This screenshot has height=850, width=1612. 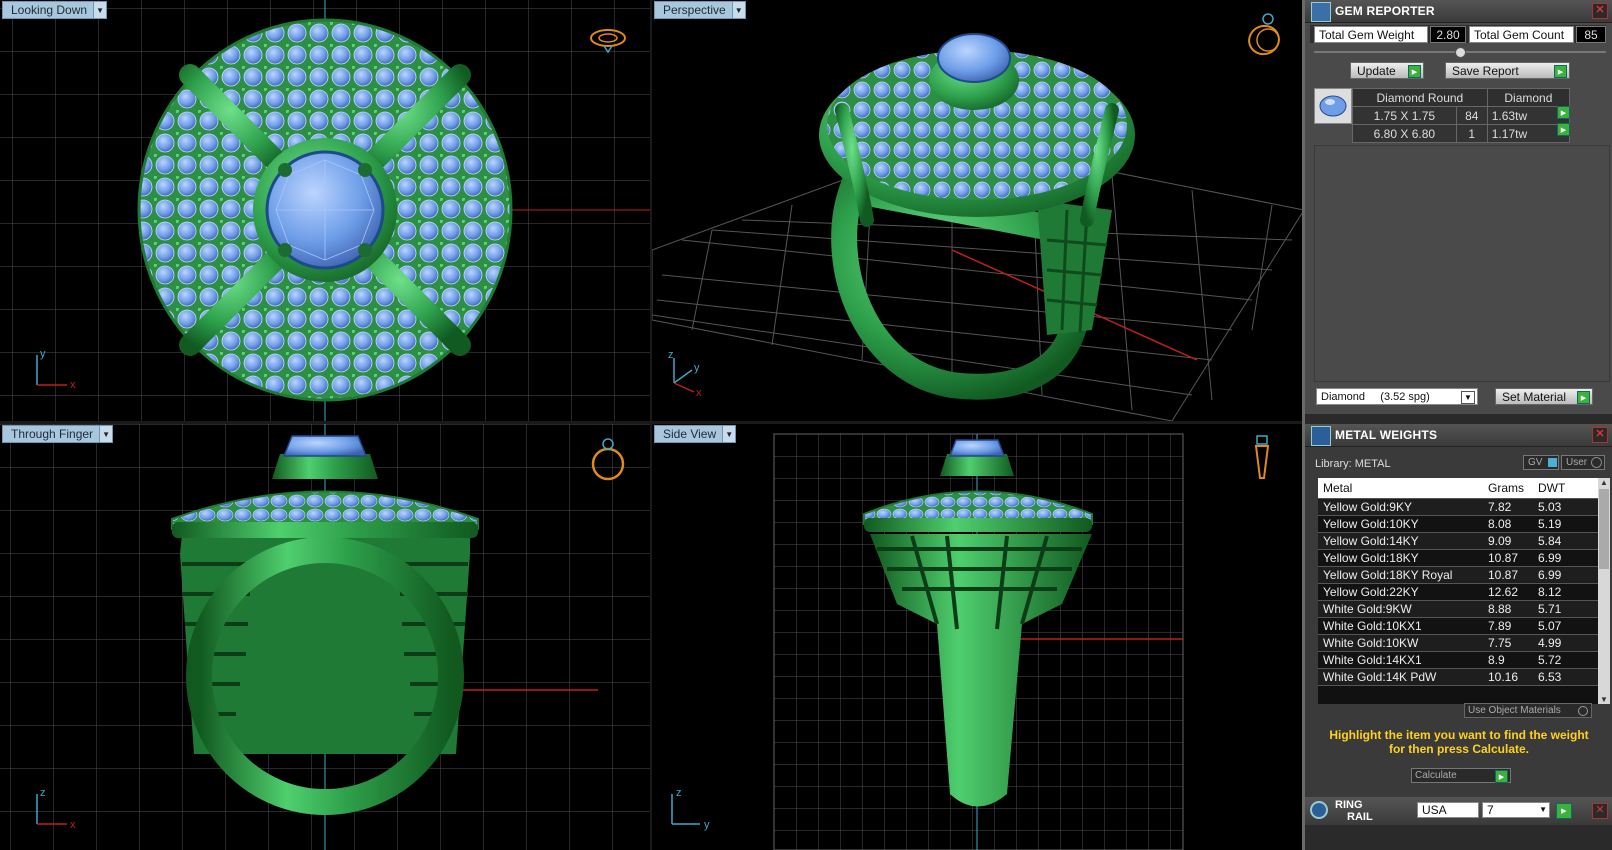 I want to click on metal-metal: White Gold:9KW, so click(x=1400, y=609).